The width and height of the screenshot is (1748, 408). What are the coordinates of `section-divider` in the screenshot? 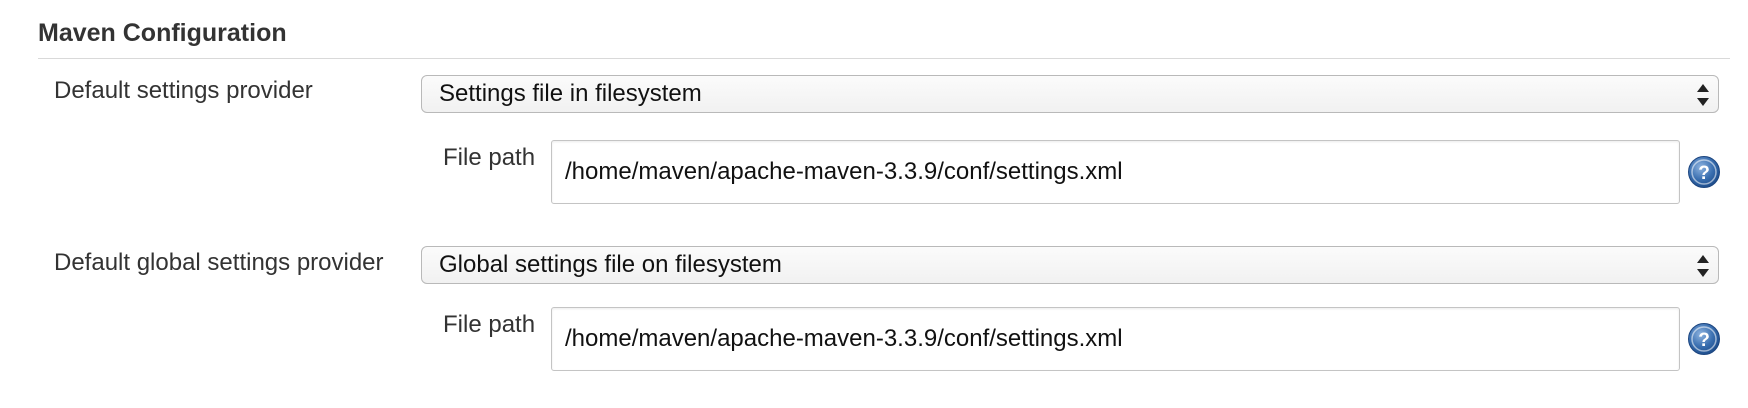 It's located at (884, 58).